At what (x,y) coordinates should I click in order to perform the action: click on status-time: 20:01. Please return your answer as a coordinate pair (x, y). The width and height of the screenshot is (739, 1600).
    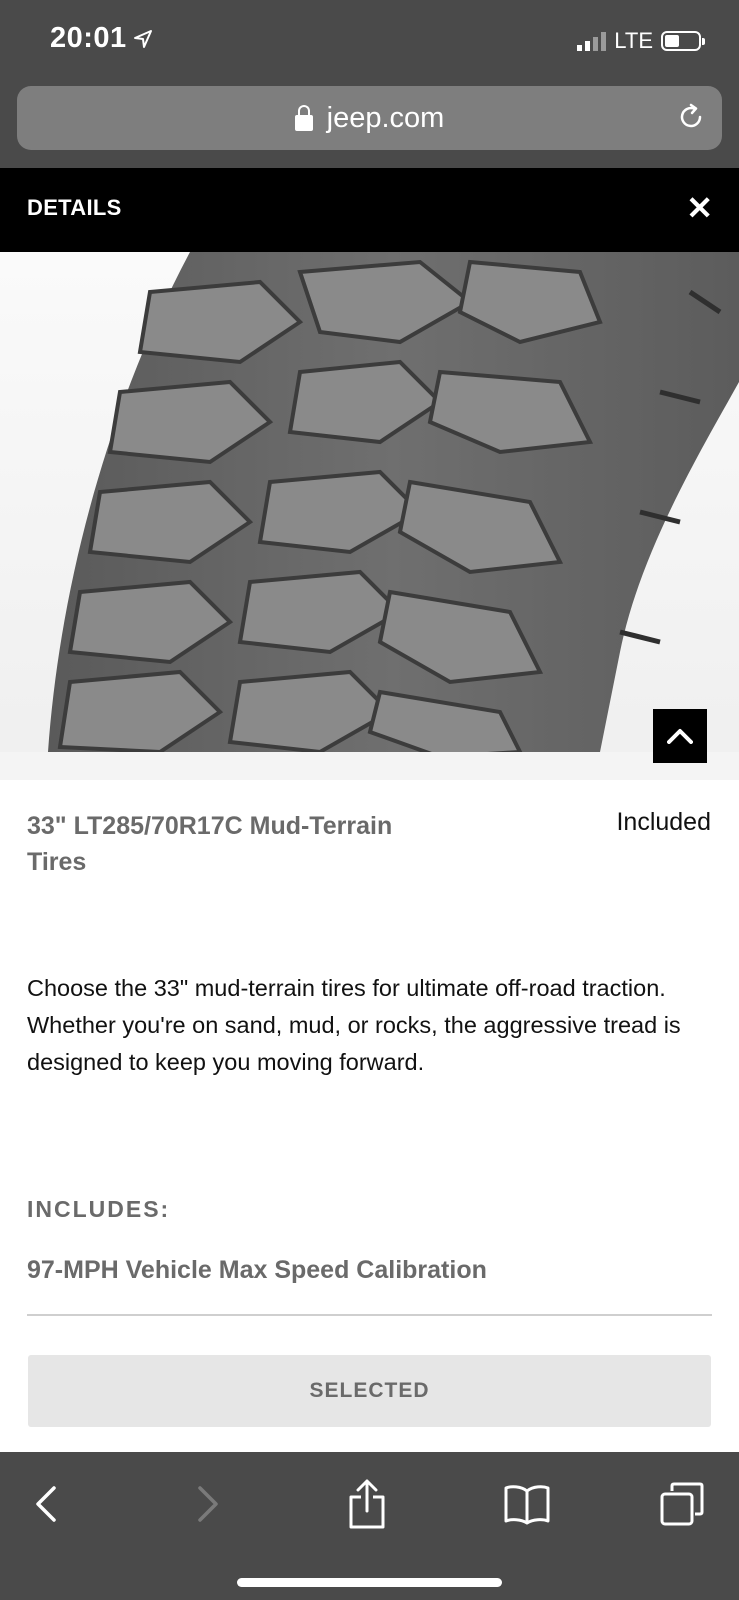
    Looking at the image, I should click on (88, 38).